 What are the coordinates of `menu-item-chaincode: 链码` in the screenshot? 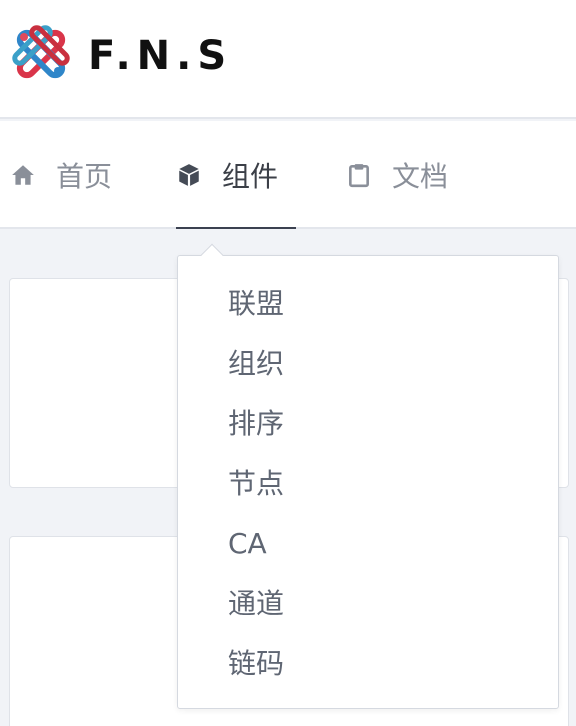 It's located at (256, 664).